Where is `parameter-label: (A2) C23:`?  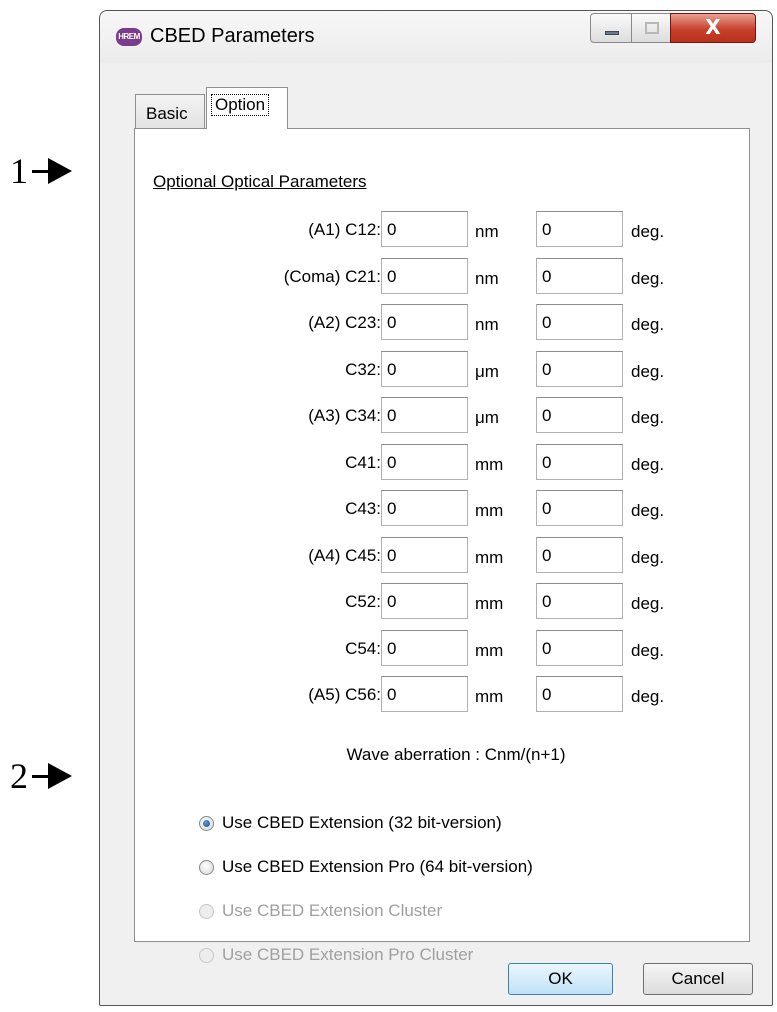
parameter-label: (A2) C23: is located at coordinates (344, 322).